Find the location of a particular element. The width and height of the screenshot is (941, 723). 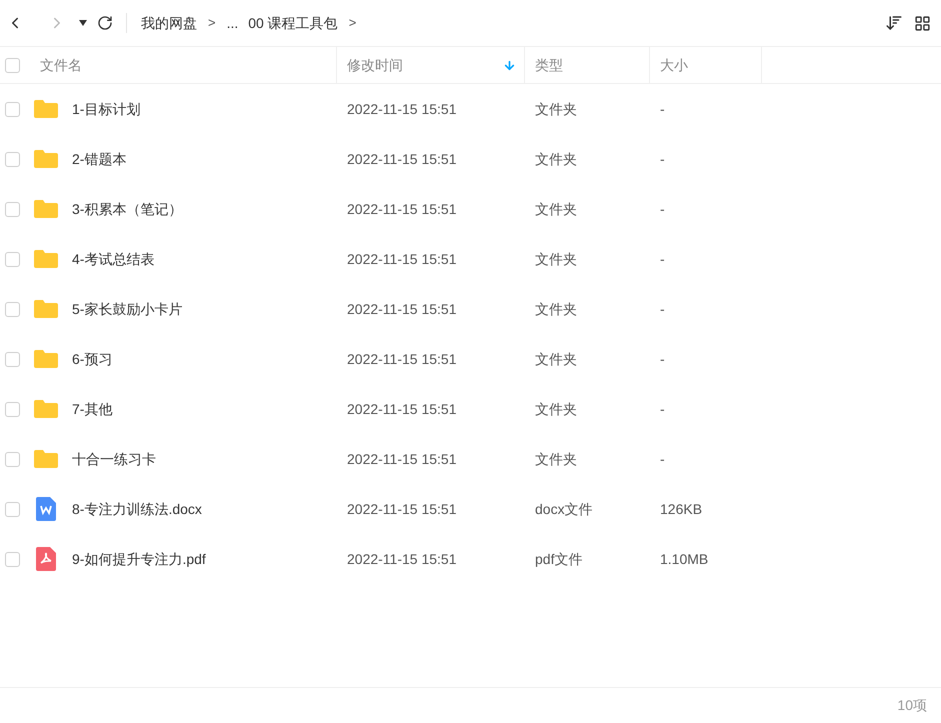

column-label: 类型 is located at coordinates (549, 65).